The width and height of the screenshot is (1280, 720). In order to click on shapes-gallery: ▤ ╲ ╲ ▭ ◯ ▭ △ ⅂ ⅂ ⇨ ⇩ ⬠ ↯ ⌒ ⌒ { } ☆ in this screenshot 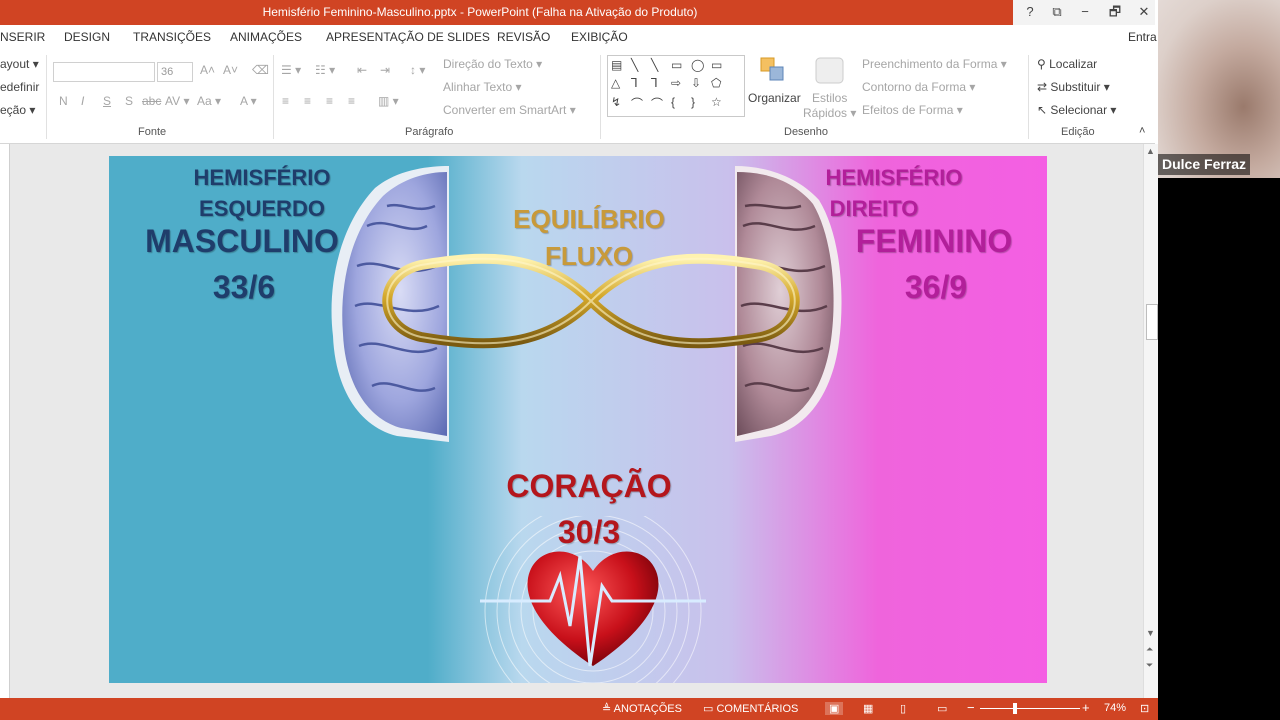, I will do `click(676, 86)`.